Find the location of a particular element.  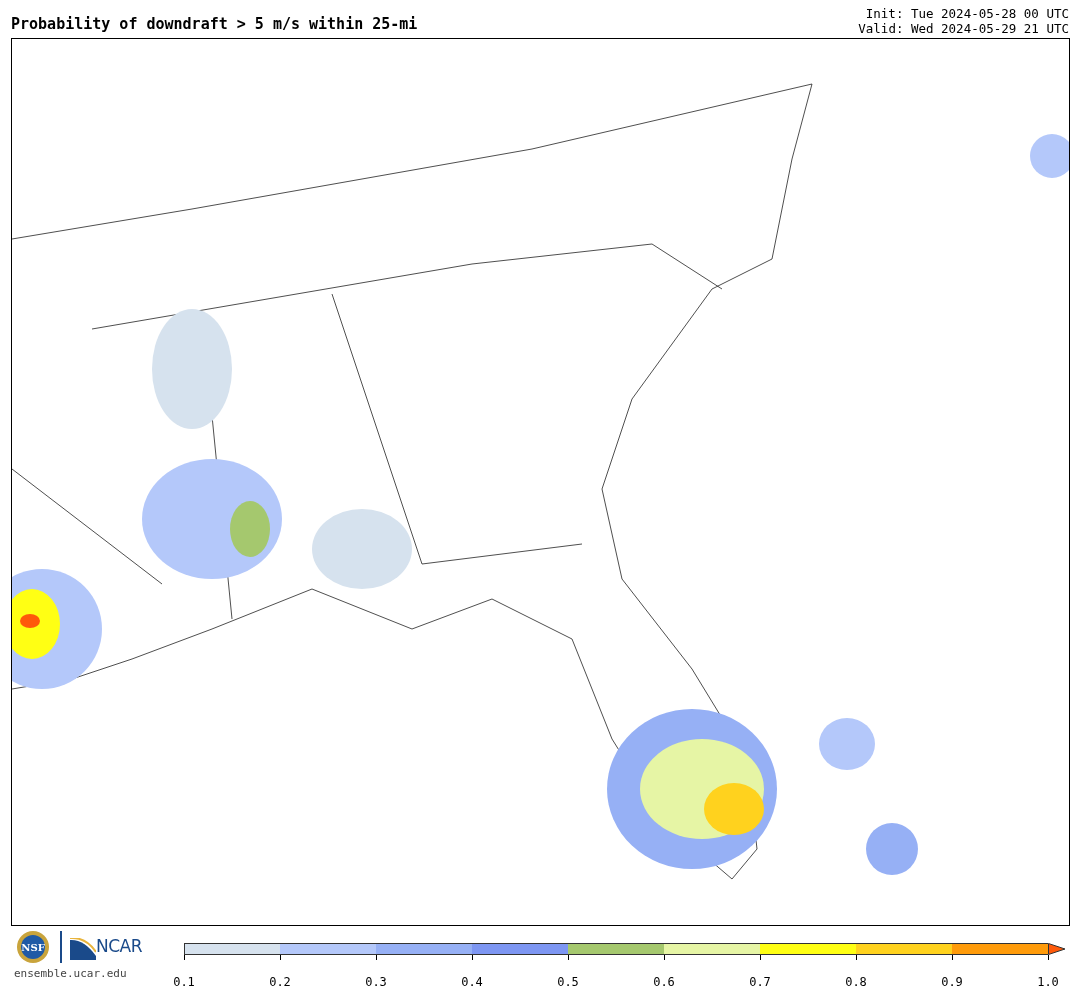

valid-time: Valid: Wed 2024-05-29 21 UTC is located at coordinates (963, 28).